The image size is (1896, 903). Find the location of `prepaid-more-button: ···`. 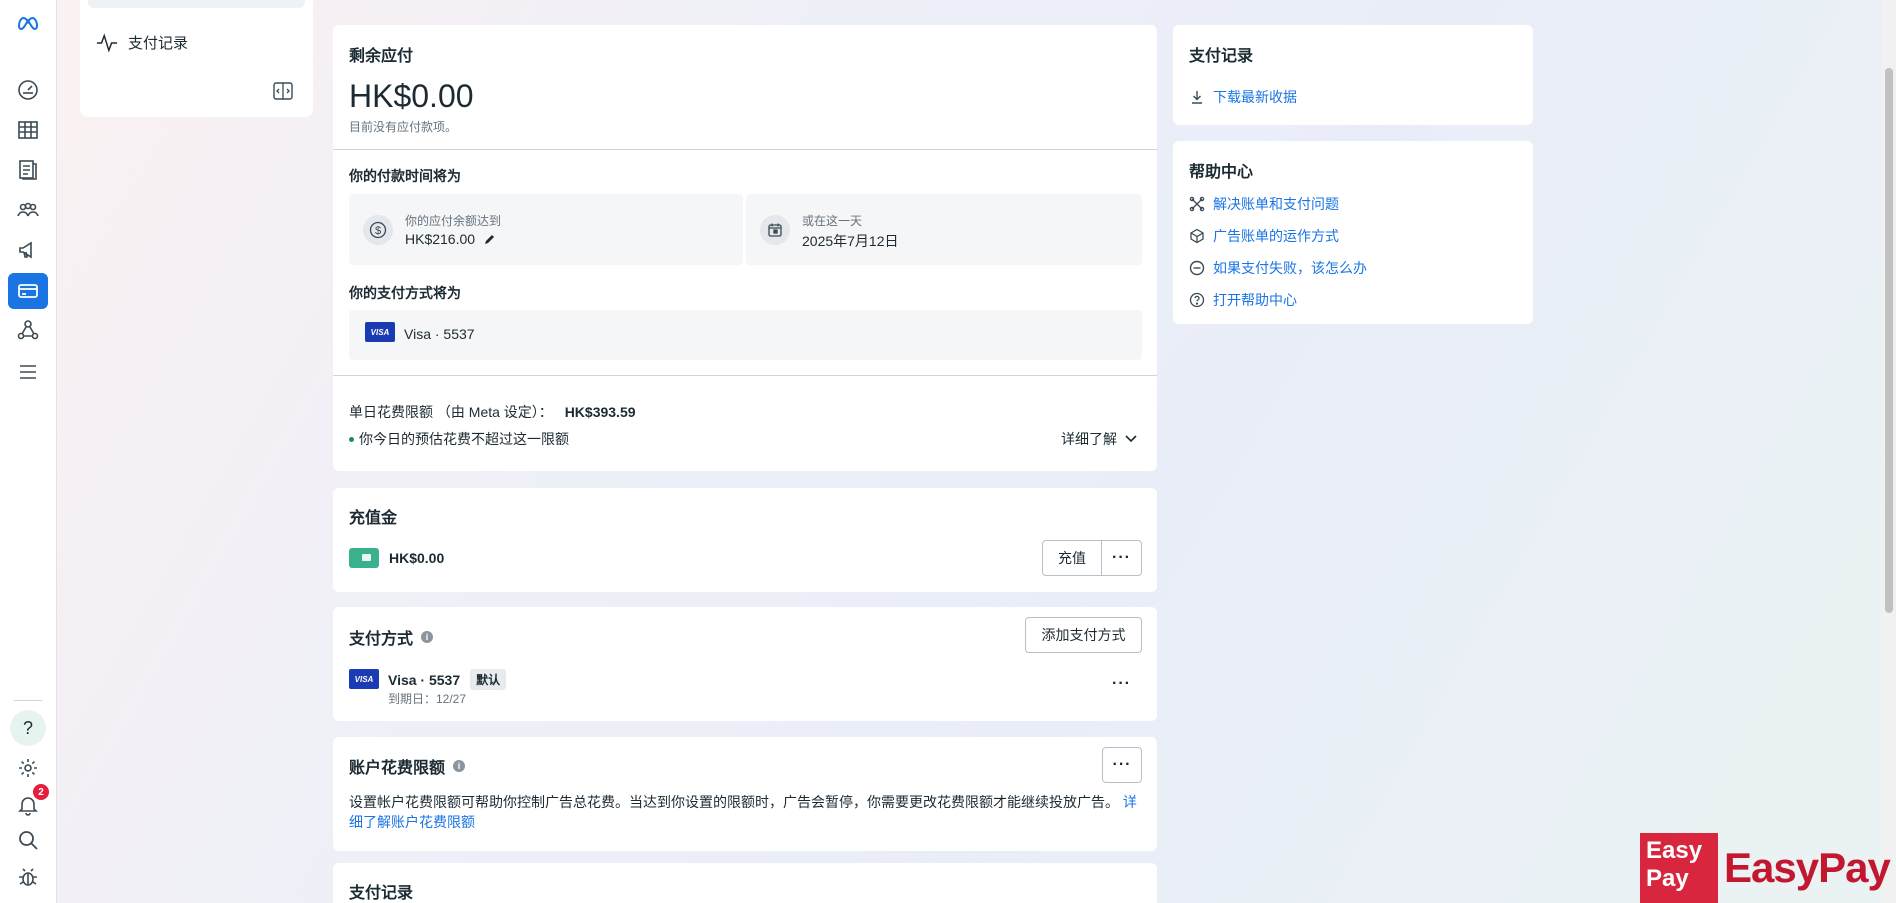

prepaid-more-button: ··· is located at coordinates (1121, 558).